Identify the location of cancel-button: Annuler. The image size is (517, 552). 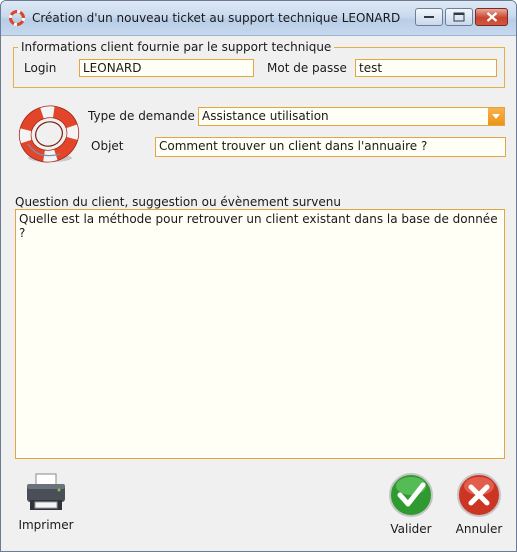
(479, 504).